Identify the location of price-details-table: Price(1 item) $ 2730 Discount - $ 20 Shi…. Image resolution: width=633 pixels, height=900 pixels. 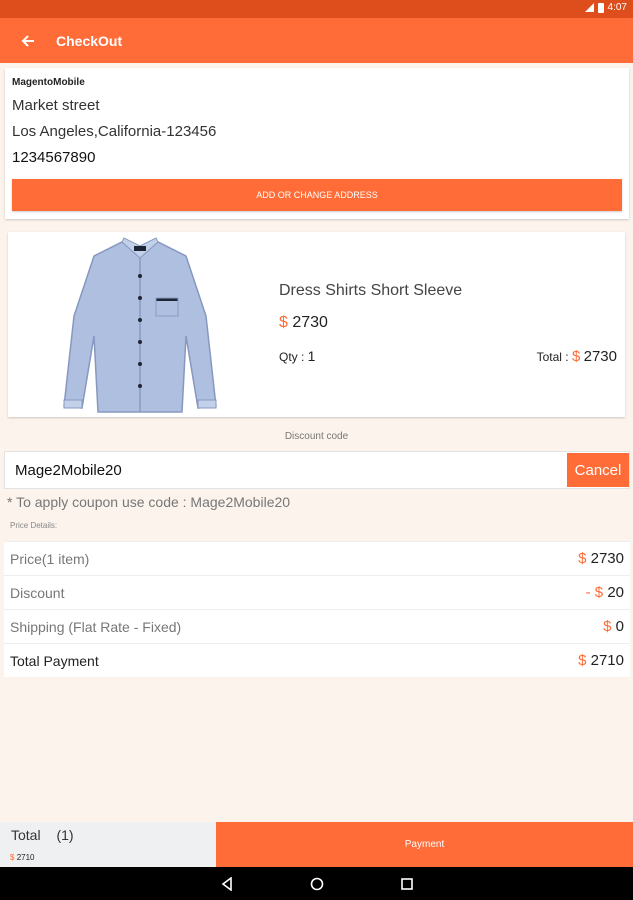
(317, 609).